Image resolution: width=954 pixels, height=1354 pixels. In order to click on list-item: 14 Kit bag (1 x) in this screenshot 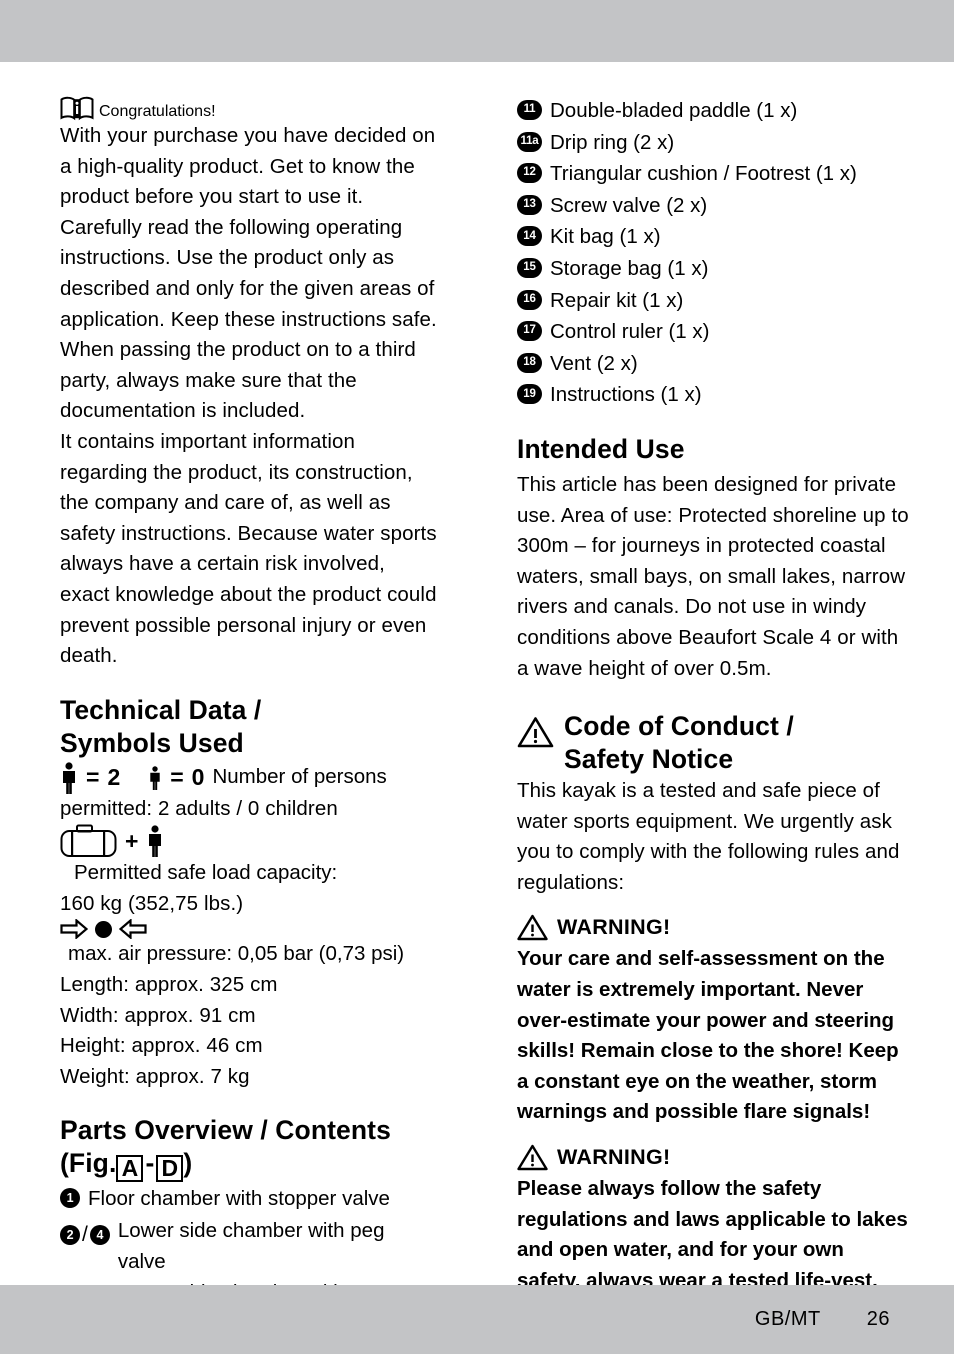, I will do `click(713, 237)`.